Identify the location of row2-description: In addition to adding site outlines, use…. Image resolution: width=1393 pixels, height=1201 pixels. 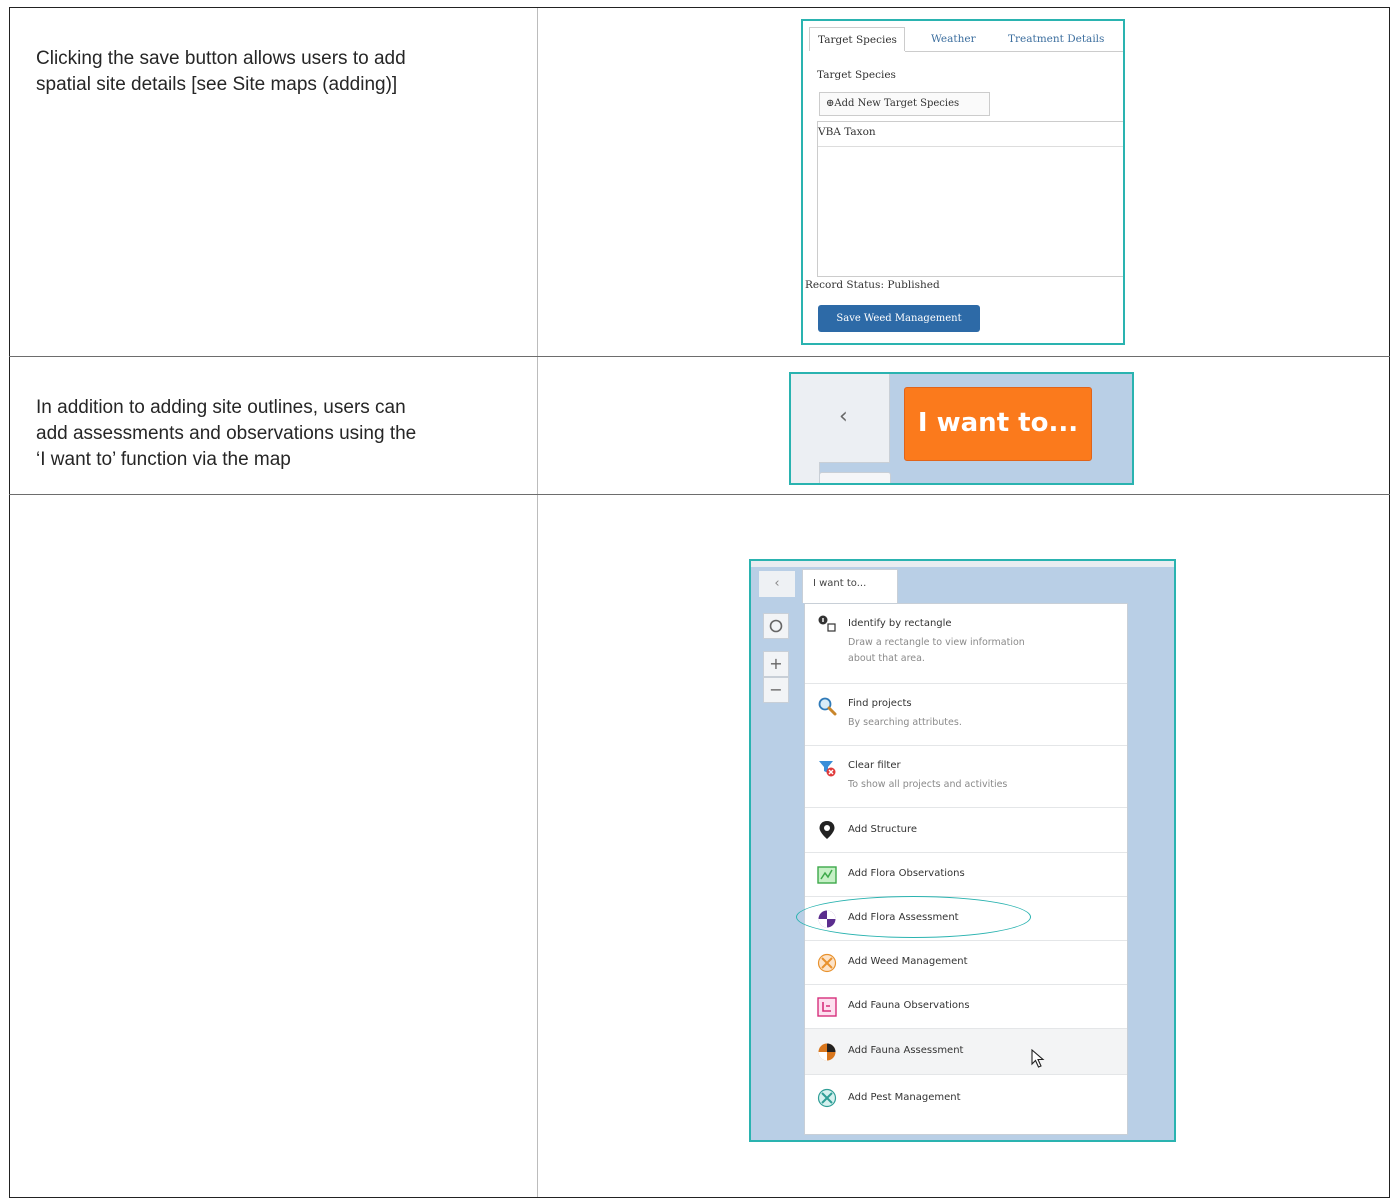
(226, 434).